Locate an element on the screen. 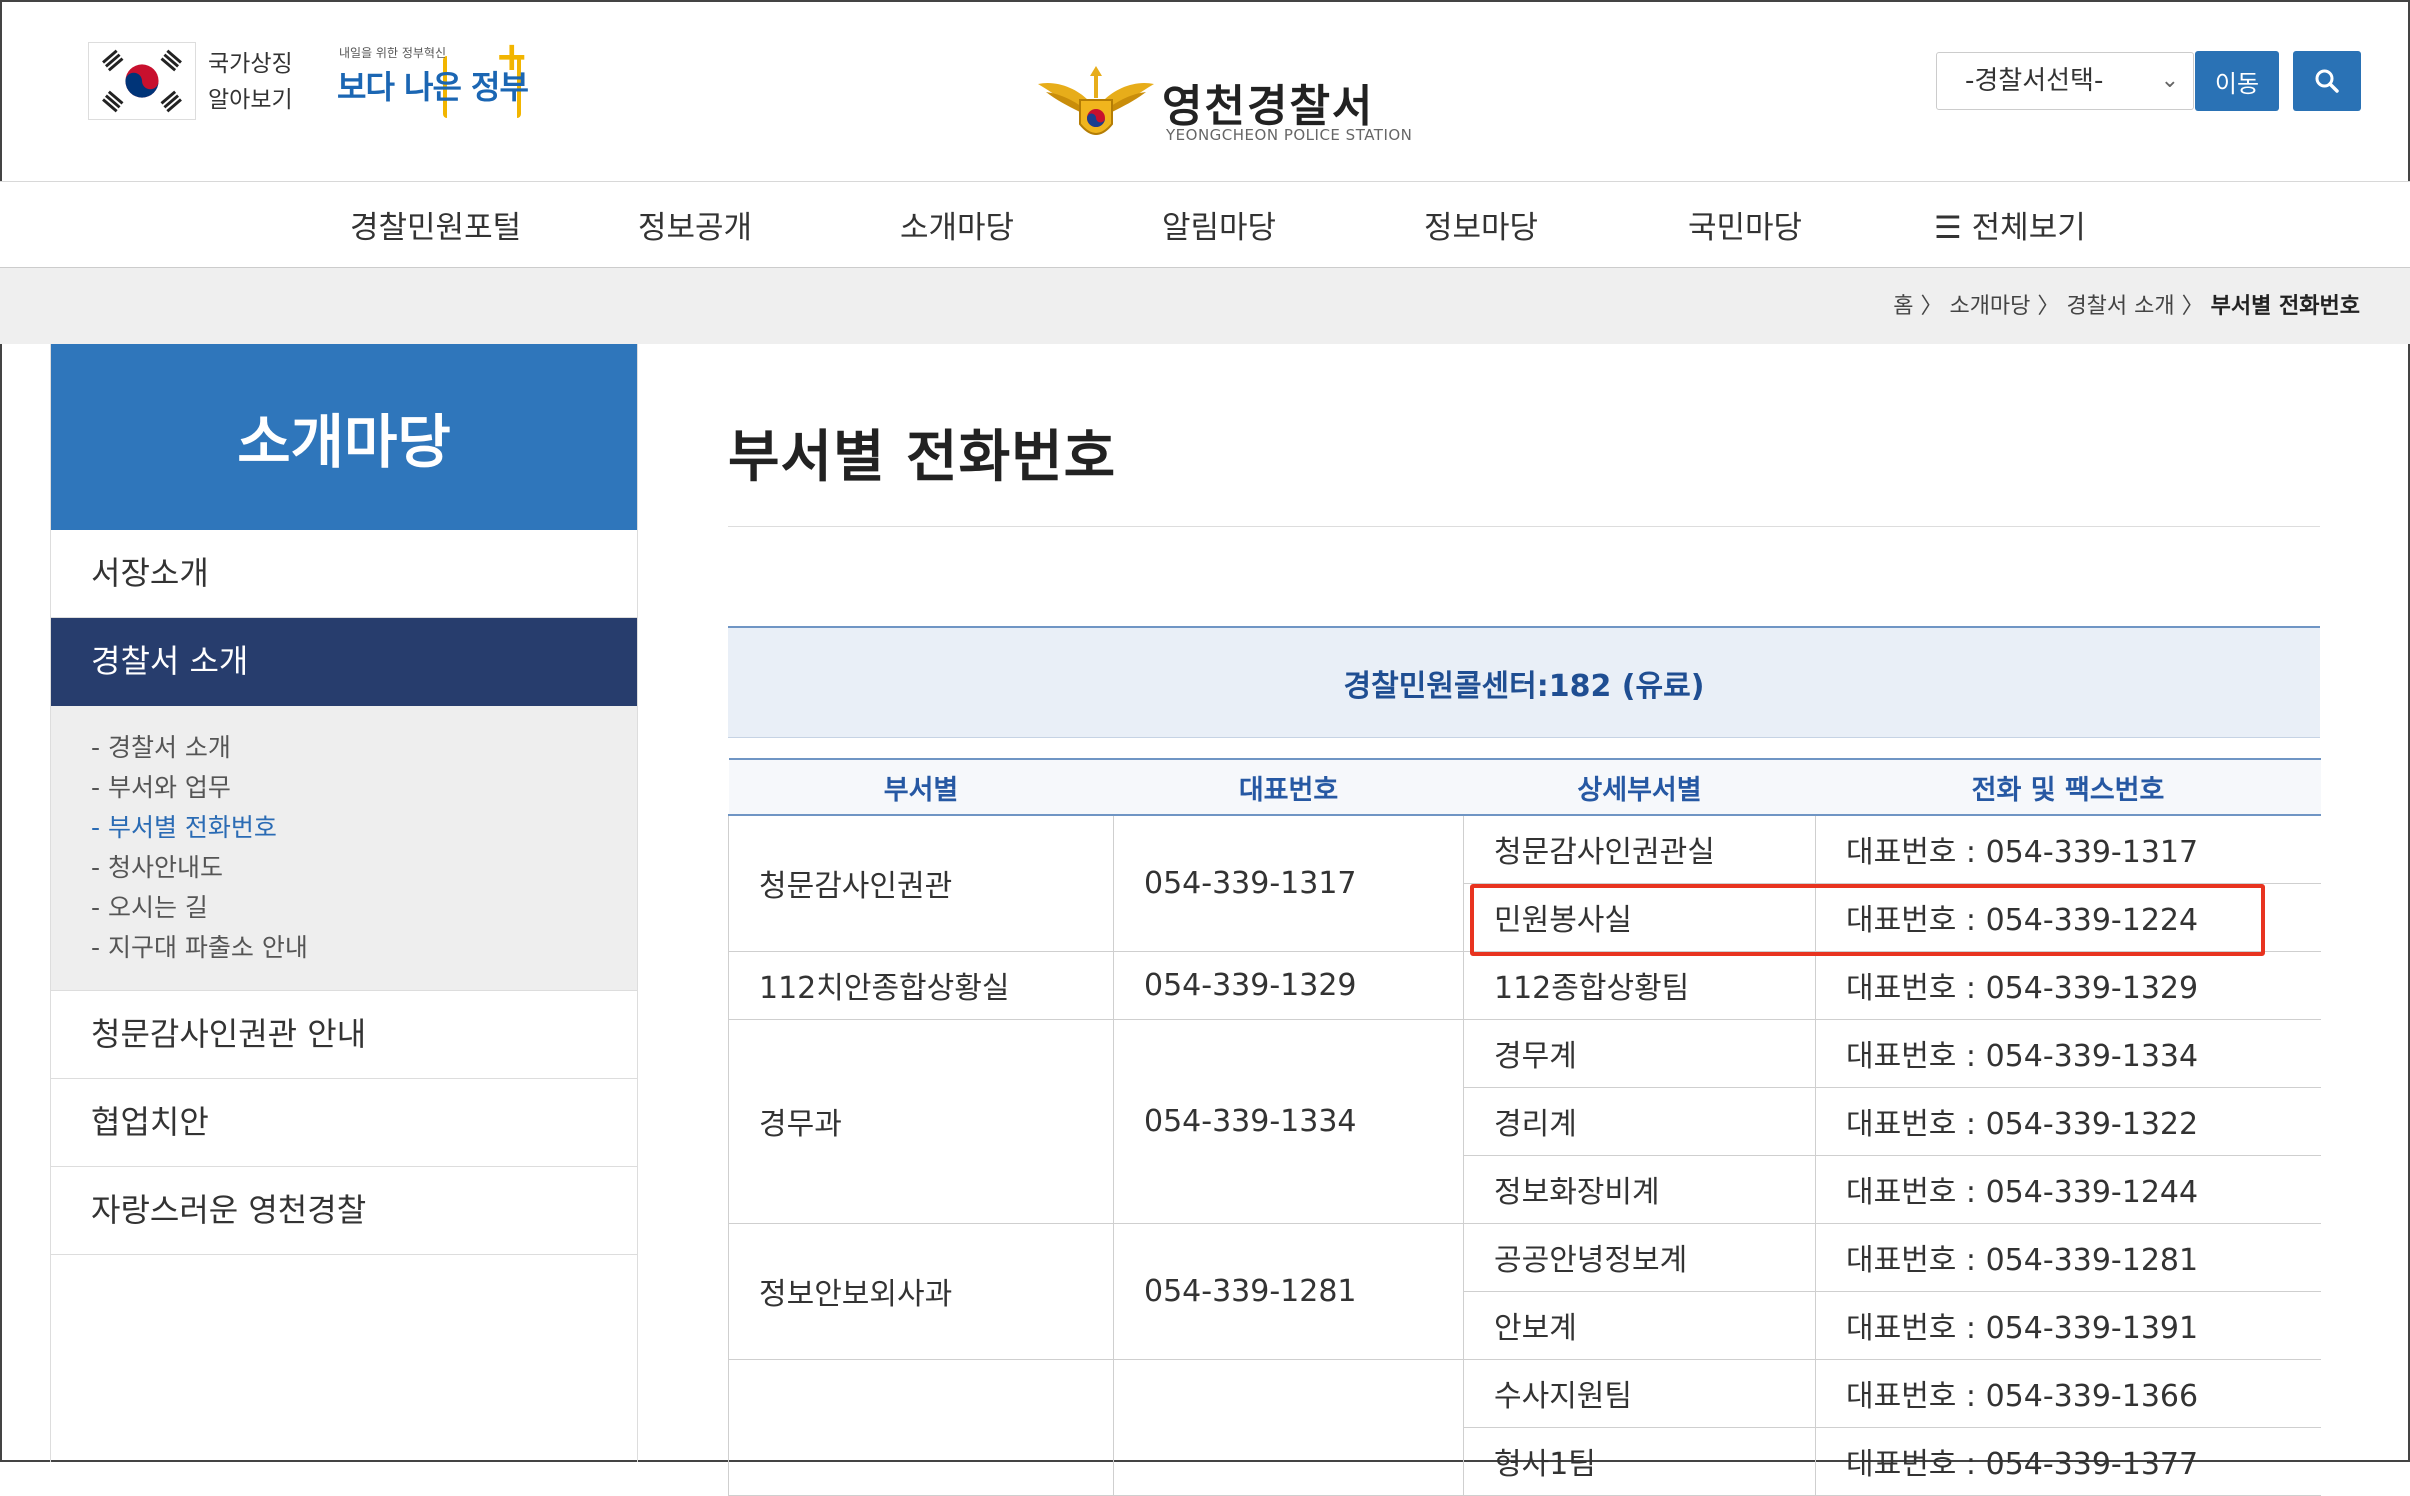  table-header-row: 부서별 대표번호 상세부서별 전화 및 팩스번호 is located at coordinates (1524, 787).